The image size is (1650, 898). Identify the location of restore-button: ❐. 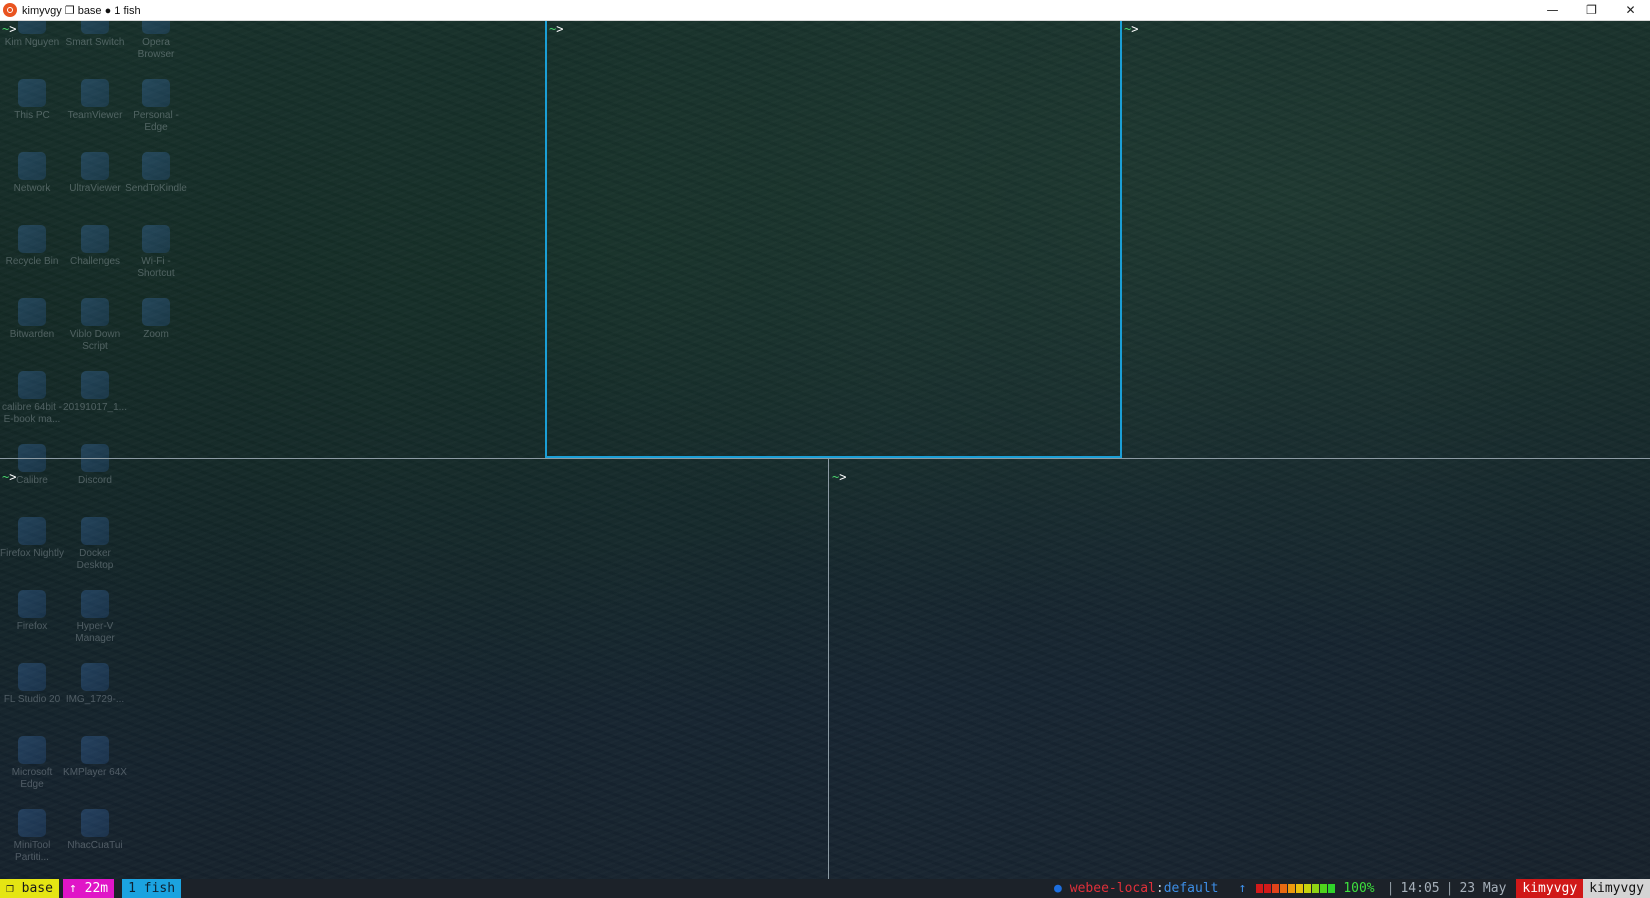
(1591, 10).